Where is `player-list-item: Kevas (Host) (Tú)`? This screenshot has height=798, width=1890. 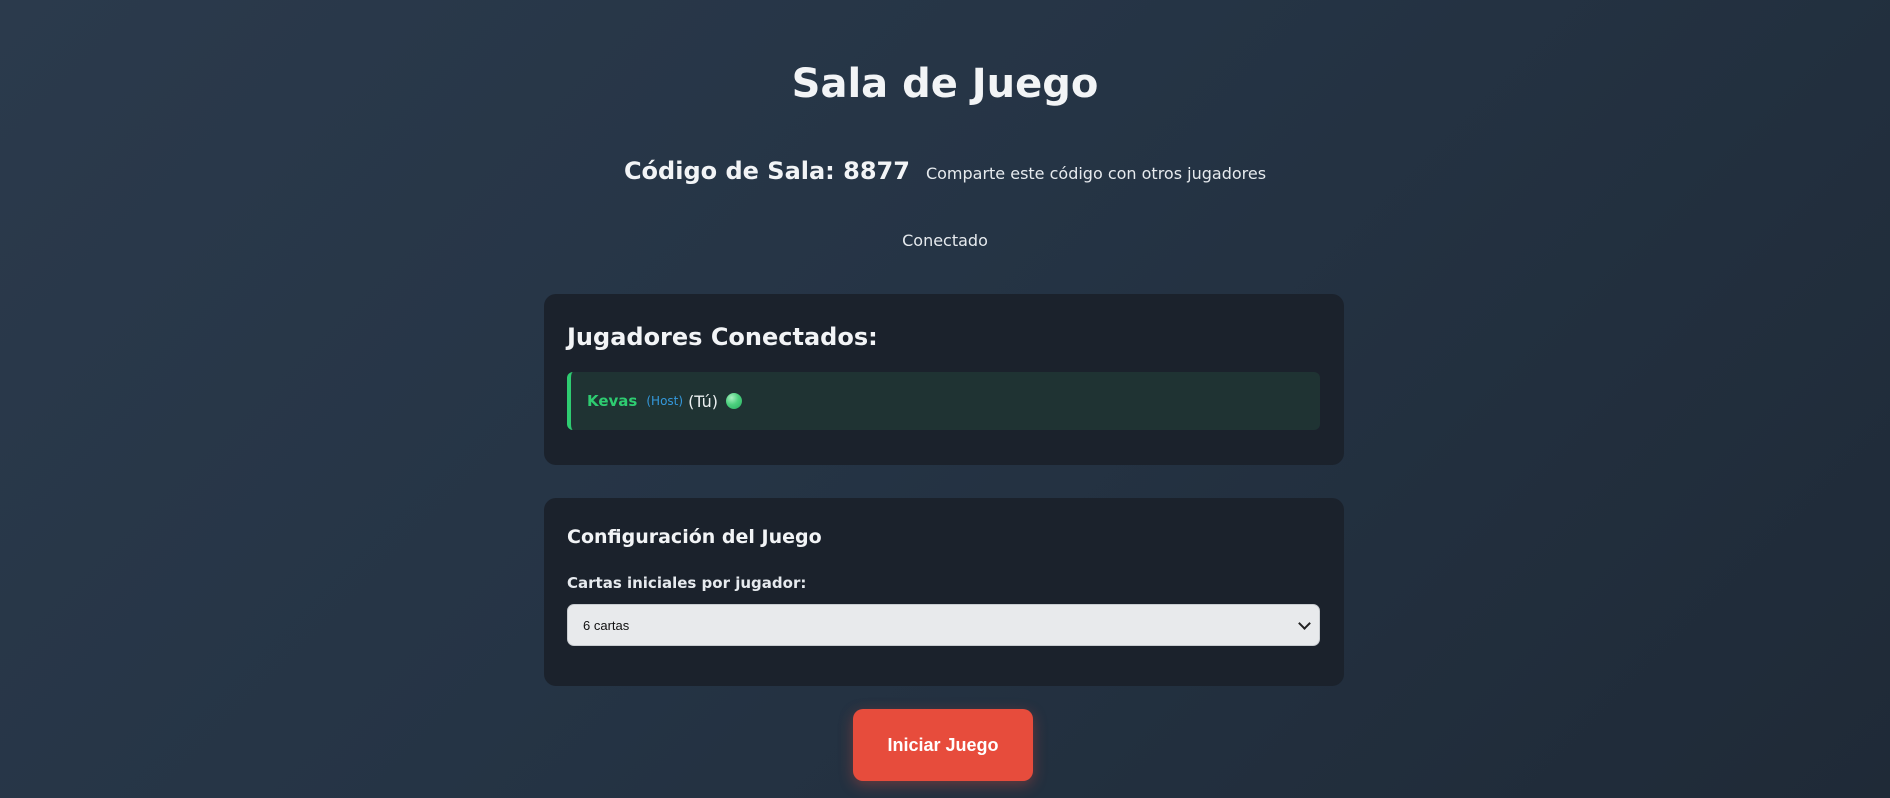 player-list-item: Kevas (Host) (Tú) is located at coordinates (943, 401).